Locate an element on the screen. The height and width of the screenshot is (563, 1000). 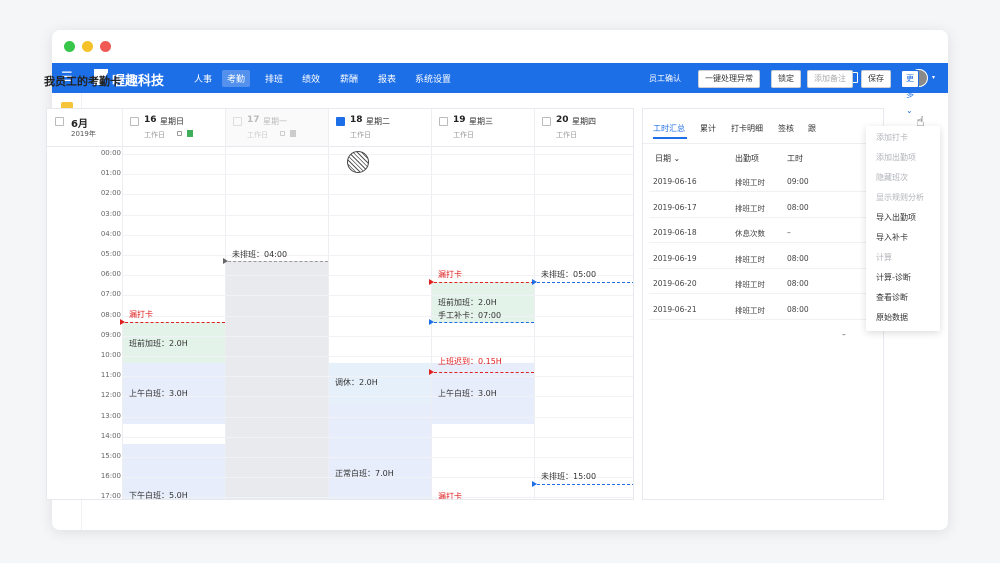
tab-more: 跟 is located at coordinates (812, 128).